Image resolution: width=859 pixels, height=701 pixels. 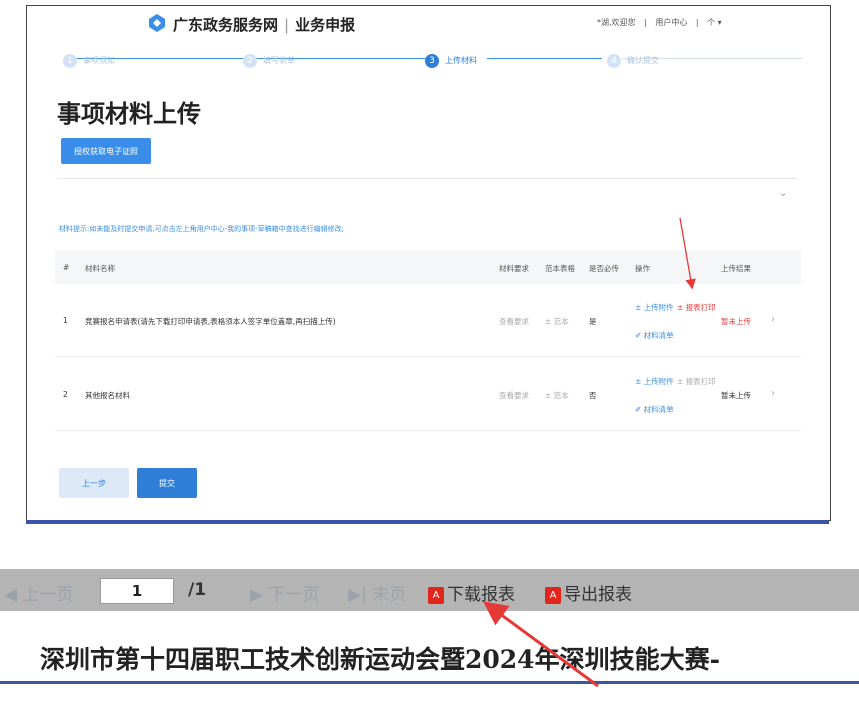 What do you see at coordinates (226, 25) in the screenshot?
I see `site-name: 广东政务服务网` at bounding box center [226, 25].